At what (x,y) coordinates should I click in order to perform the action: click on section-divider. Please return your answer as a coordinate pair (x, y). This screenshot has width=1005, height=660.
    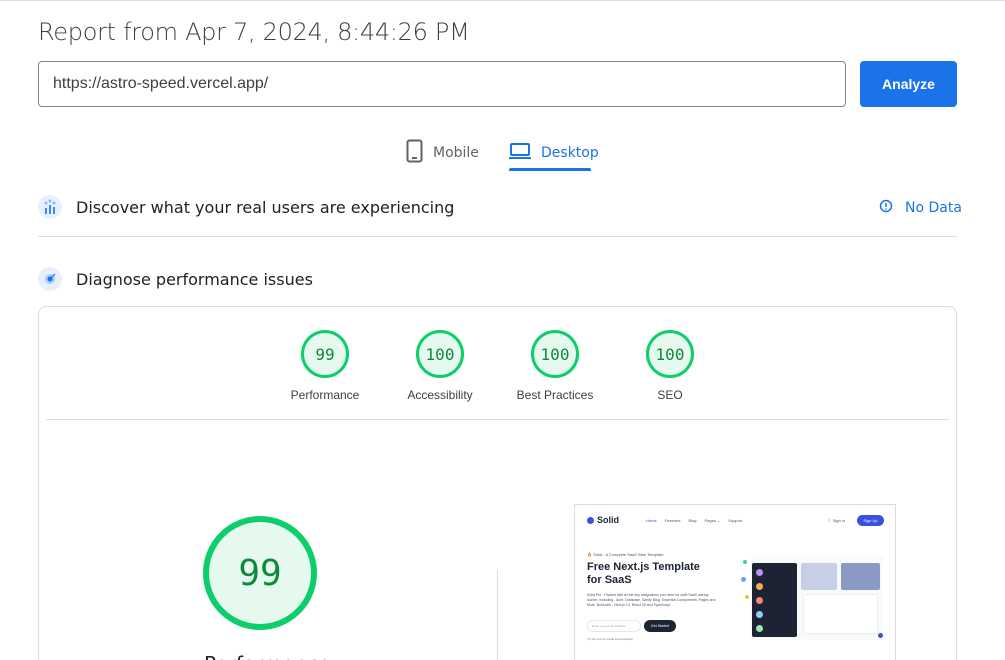
    Looking at the image, I should click on (497, 236).